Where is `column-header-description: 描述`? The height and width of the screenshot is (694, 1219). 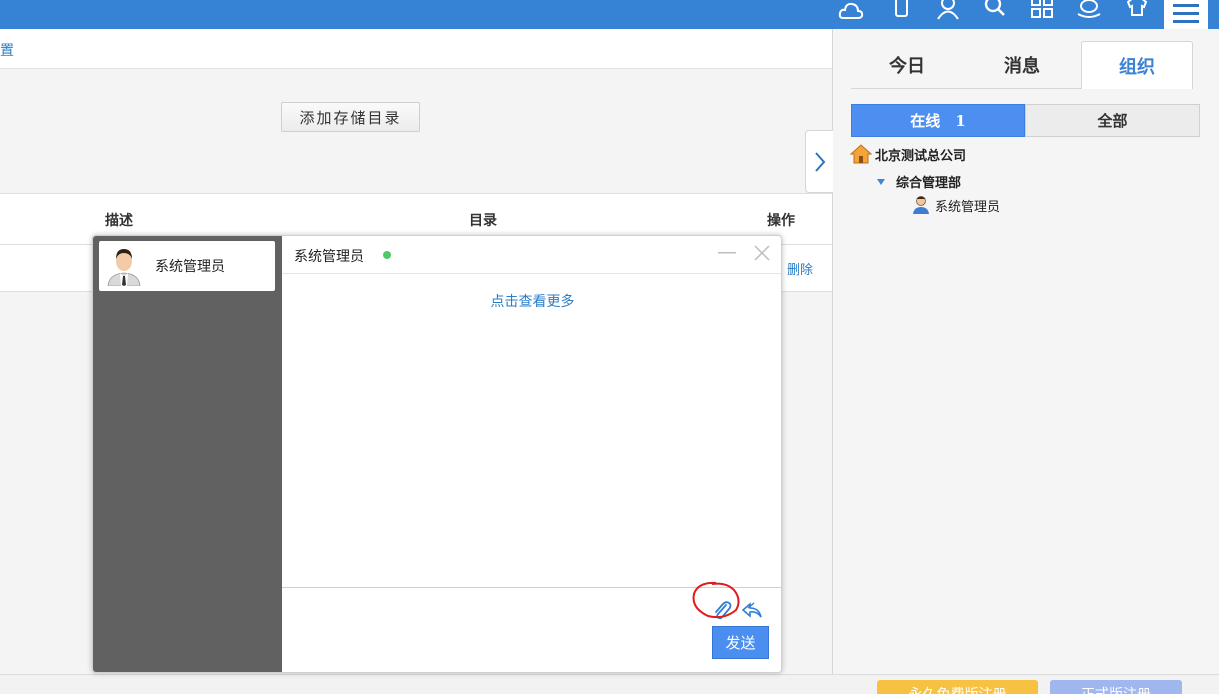
column-header-description: 描述 is located at coordinates (119, 221).